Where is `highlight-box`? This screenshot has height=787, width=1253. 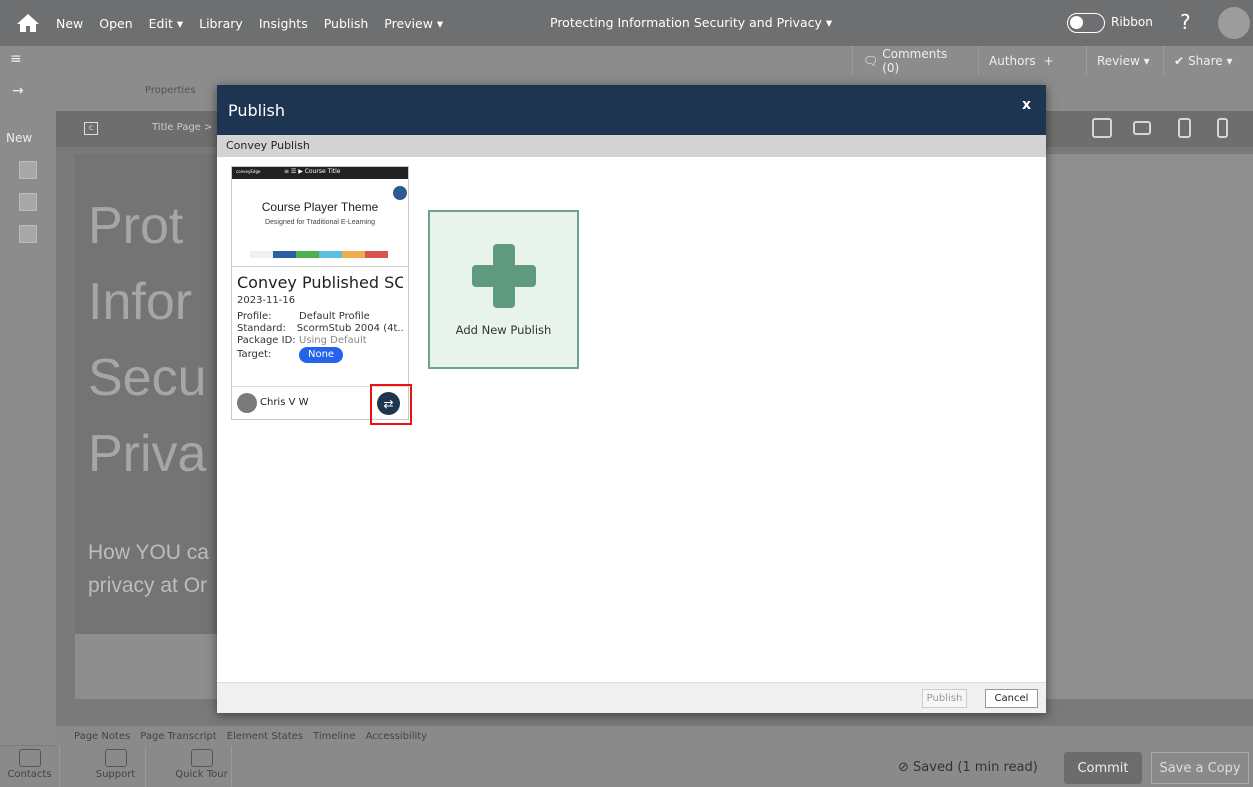 highlight-box is located at coordinates (391, 404).